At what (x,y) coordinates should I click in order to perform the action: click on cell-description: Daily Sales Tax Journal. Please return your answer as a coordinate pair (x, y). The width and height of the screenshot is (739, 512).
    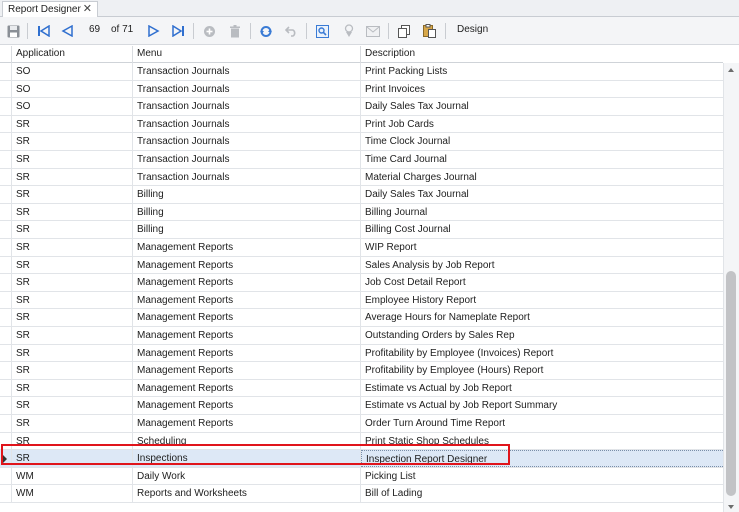
    Looking at the image, I should click on (542, 106).